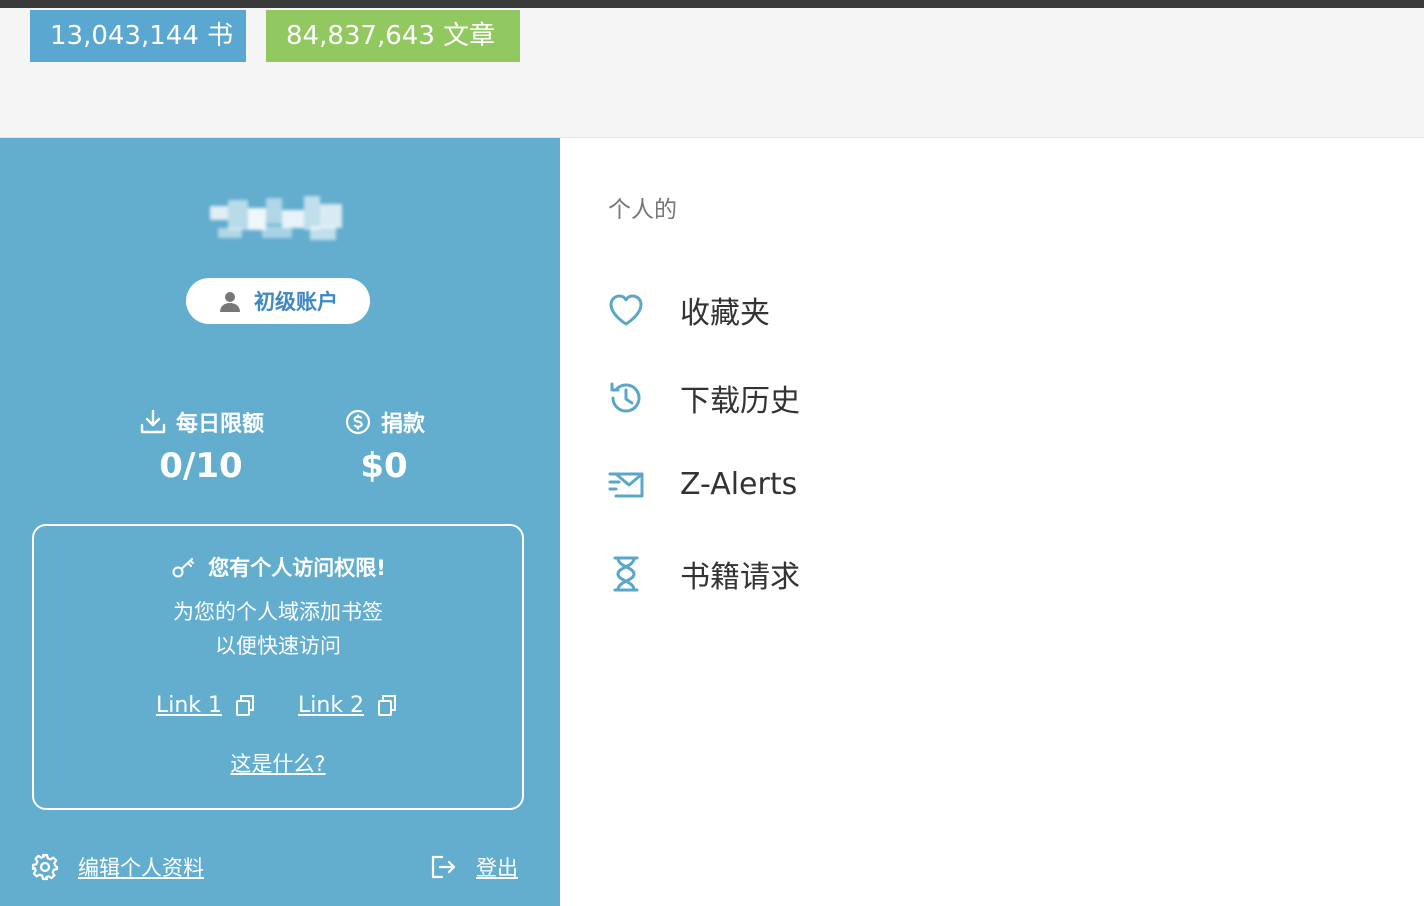 Image resolution: width=1424 pixels, height=906 pixels. What do you see at coordinates (153, 421) in the screenshot?
I see `download-icon` at bounding box center [153, 421].